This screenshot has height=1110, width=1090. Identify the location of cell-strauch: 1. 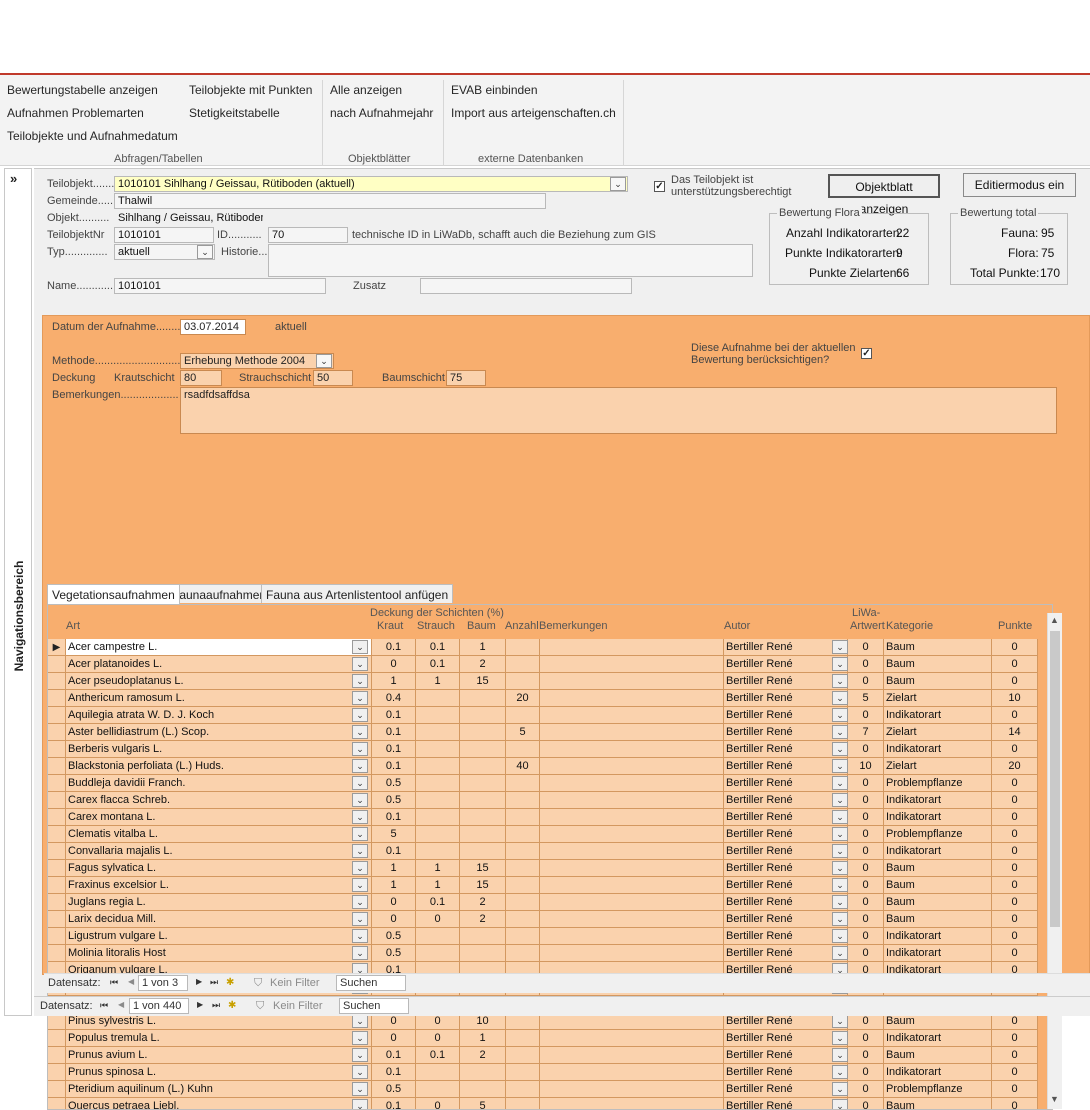
(438, 868).